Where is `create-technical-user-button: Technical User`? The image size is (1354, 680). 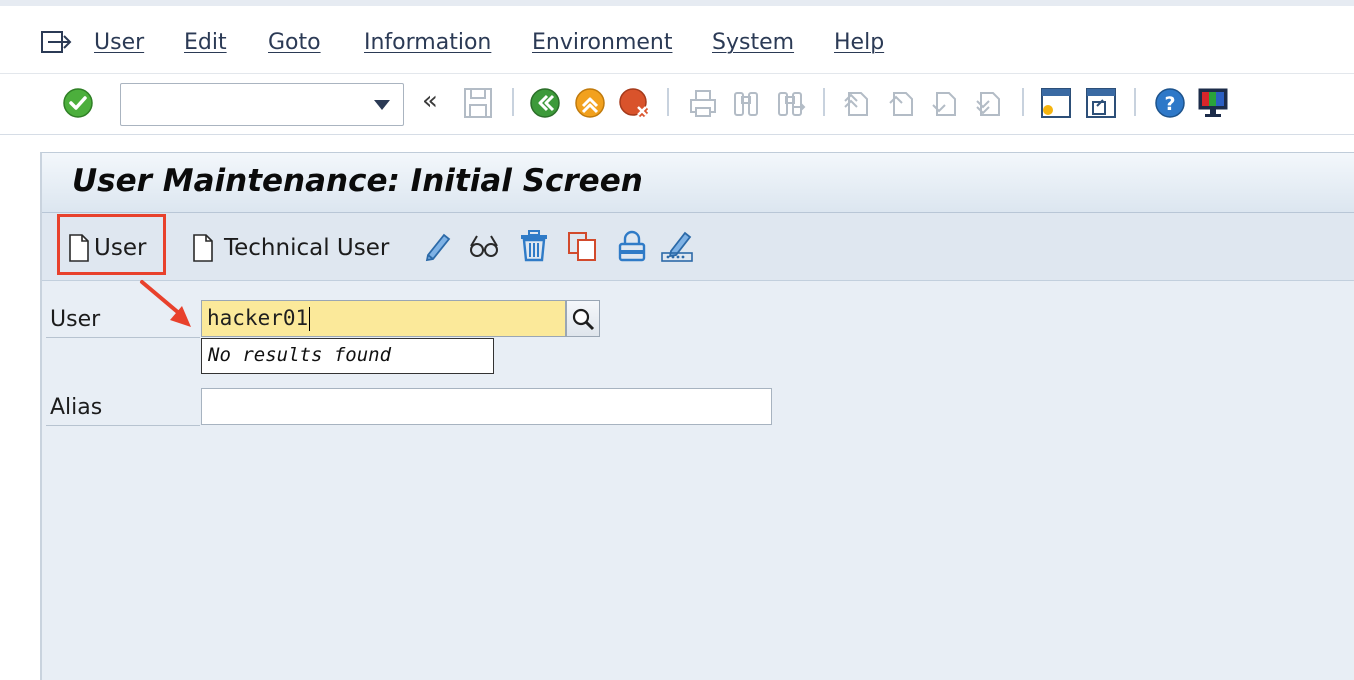 create-technical-user-button: Technical User is located at coordinates (290, 248).